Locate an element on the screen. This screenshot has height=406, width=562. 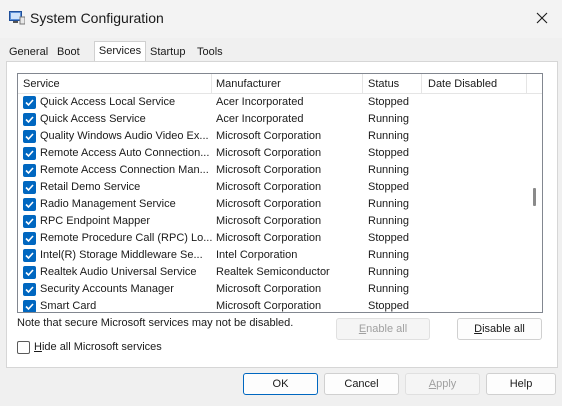
service-name: Security Accounts Manager is located at coordinates (107, 289).